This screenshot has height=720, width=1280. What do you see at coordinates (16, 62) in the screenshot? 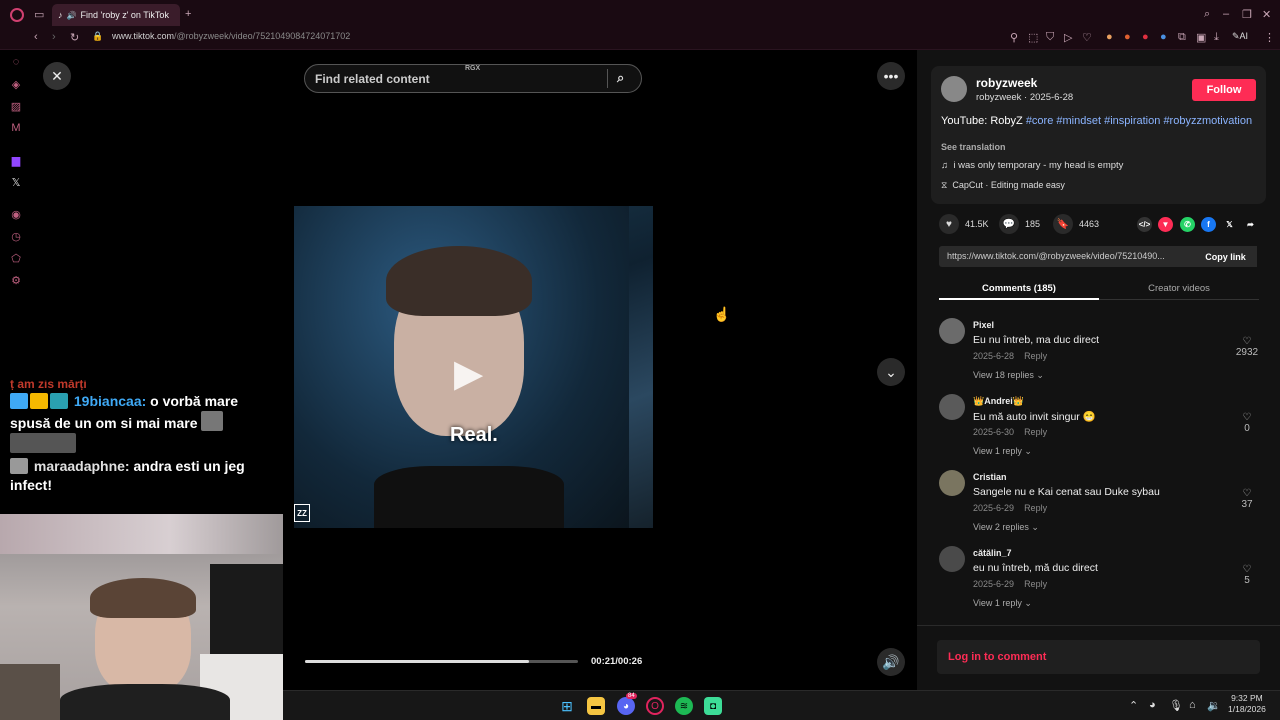
I see `aria-icon: ◌` at bounding box center [16, 62].